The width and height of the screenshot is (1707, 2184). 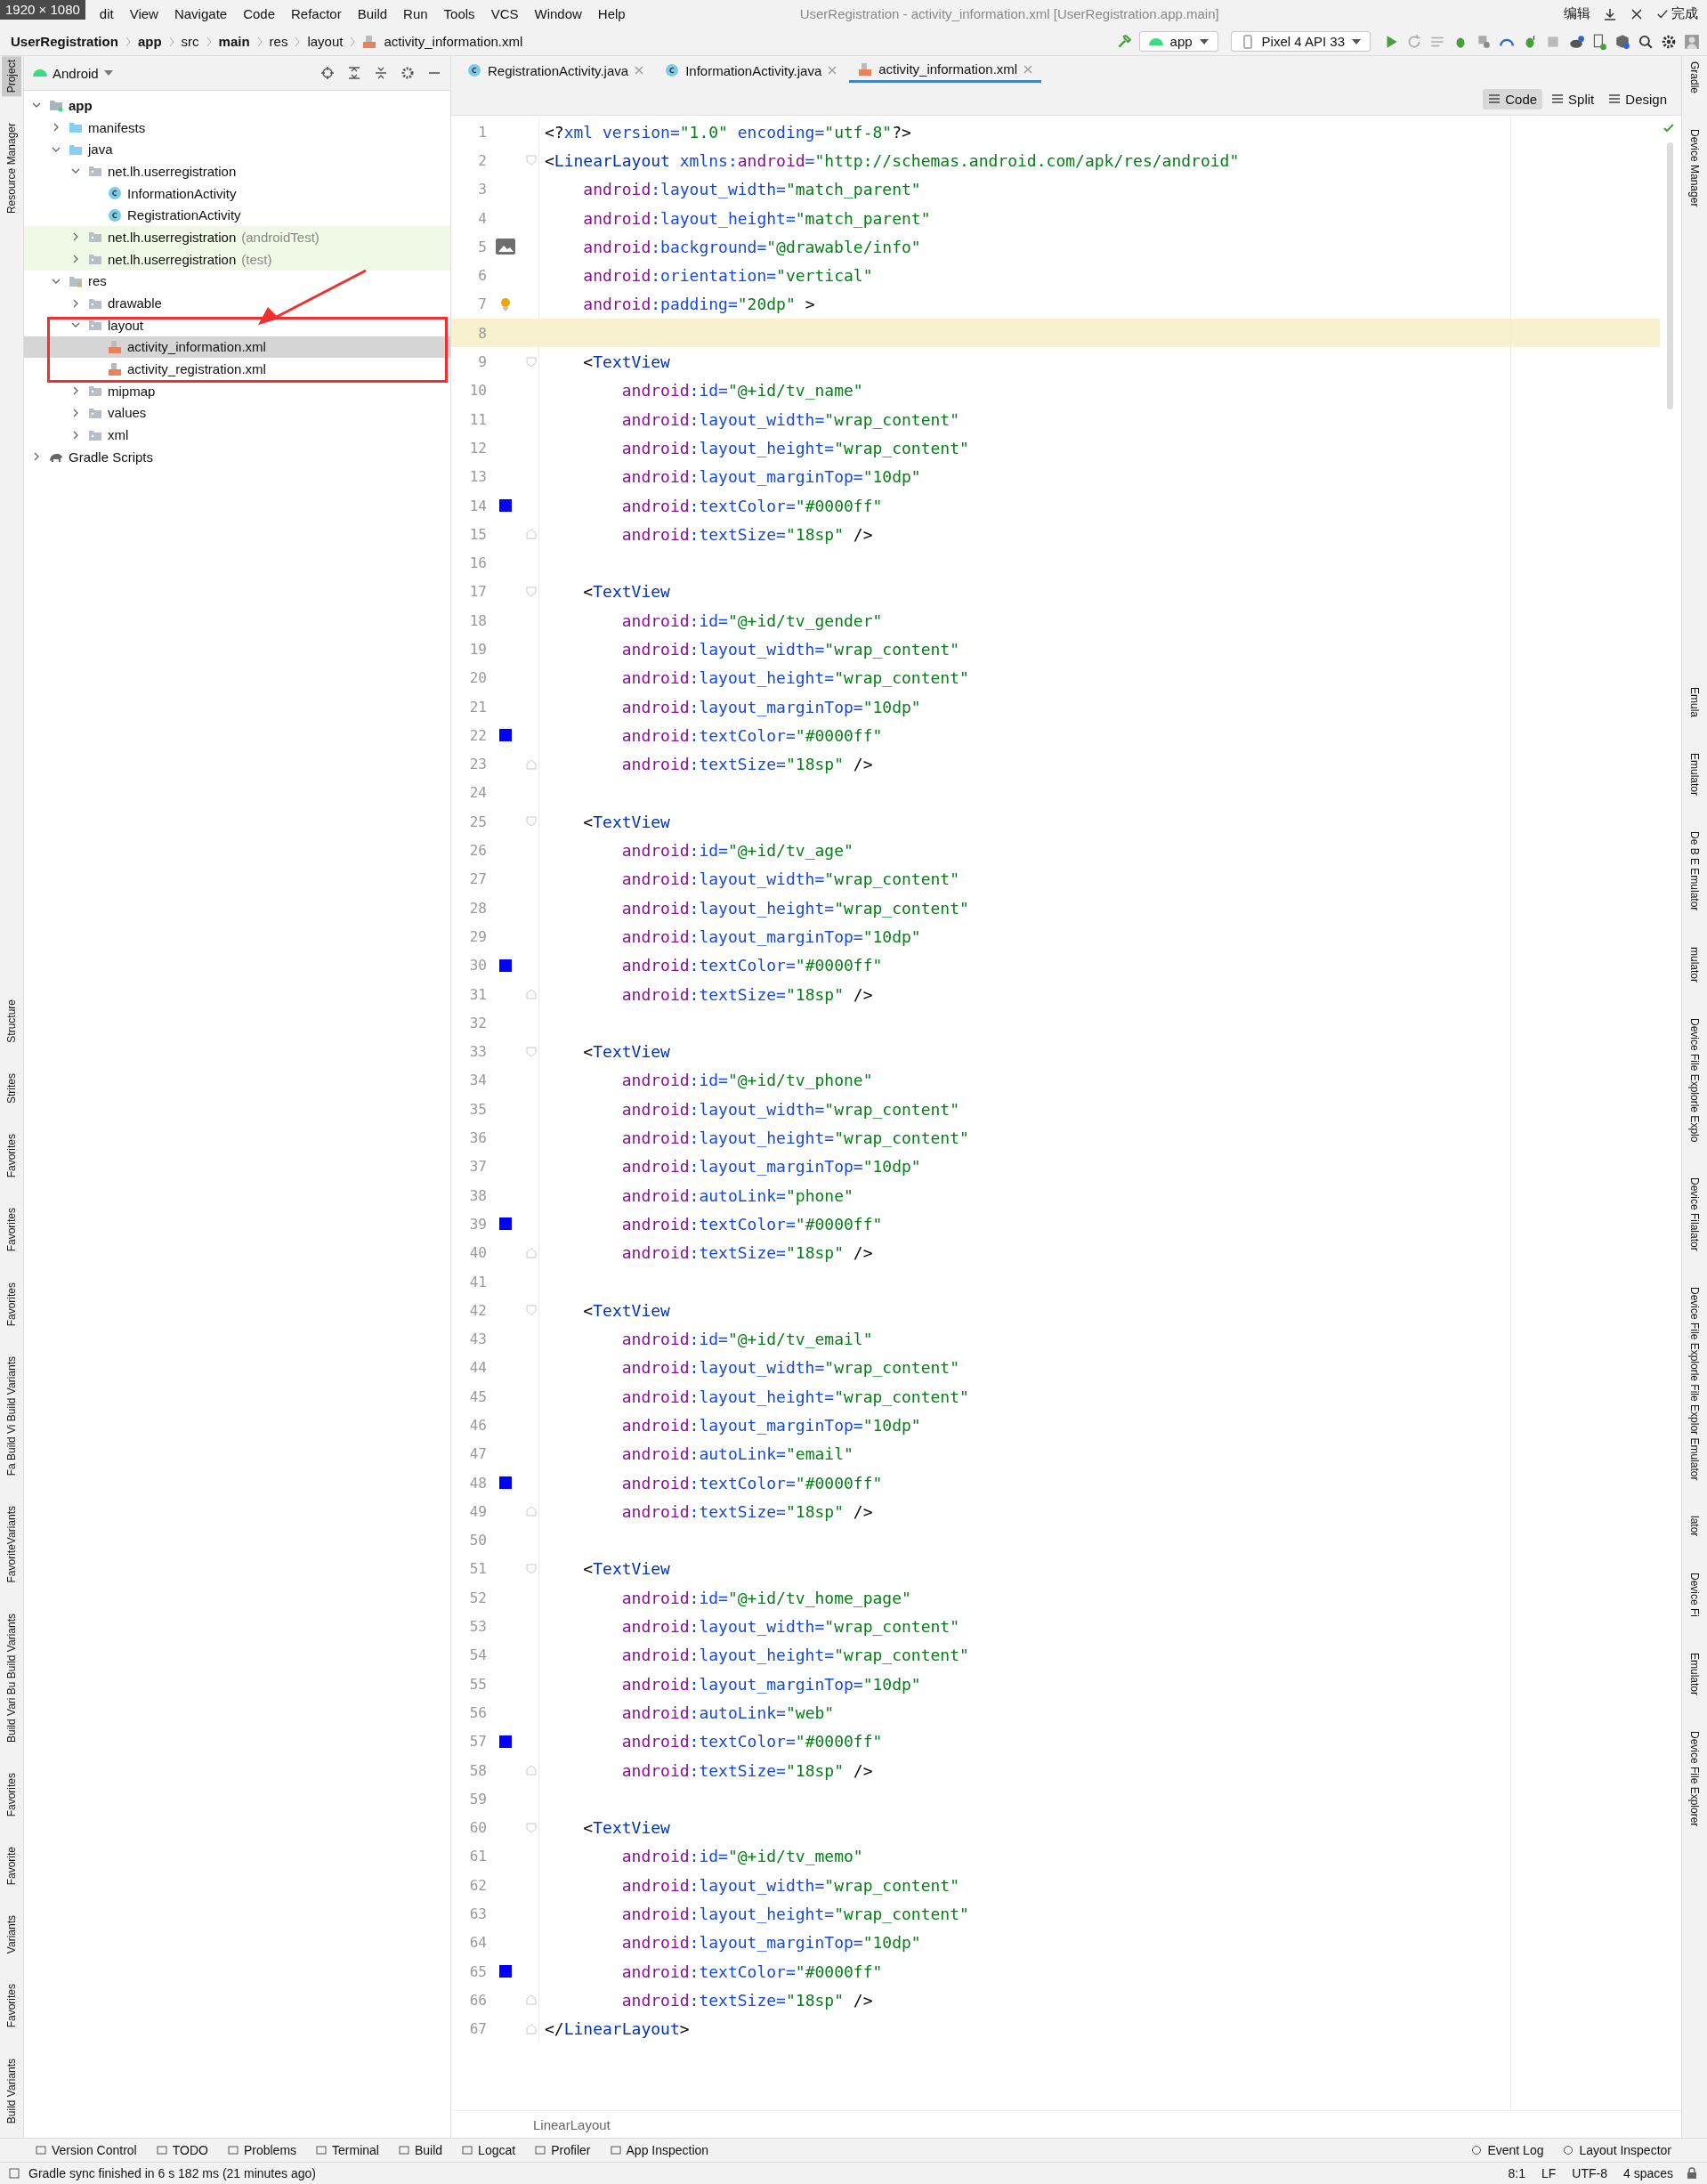 I want to click on breadcrumb: layout, so click(x=325, y=41).